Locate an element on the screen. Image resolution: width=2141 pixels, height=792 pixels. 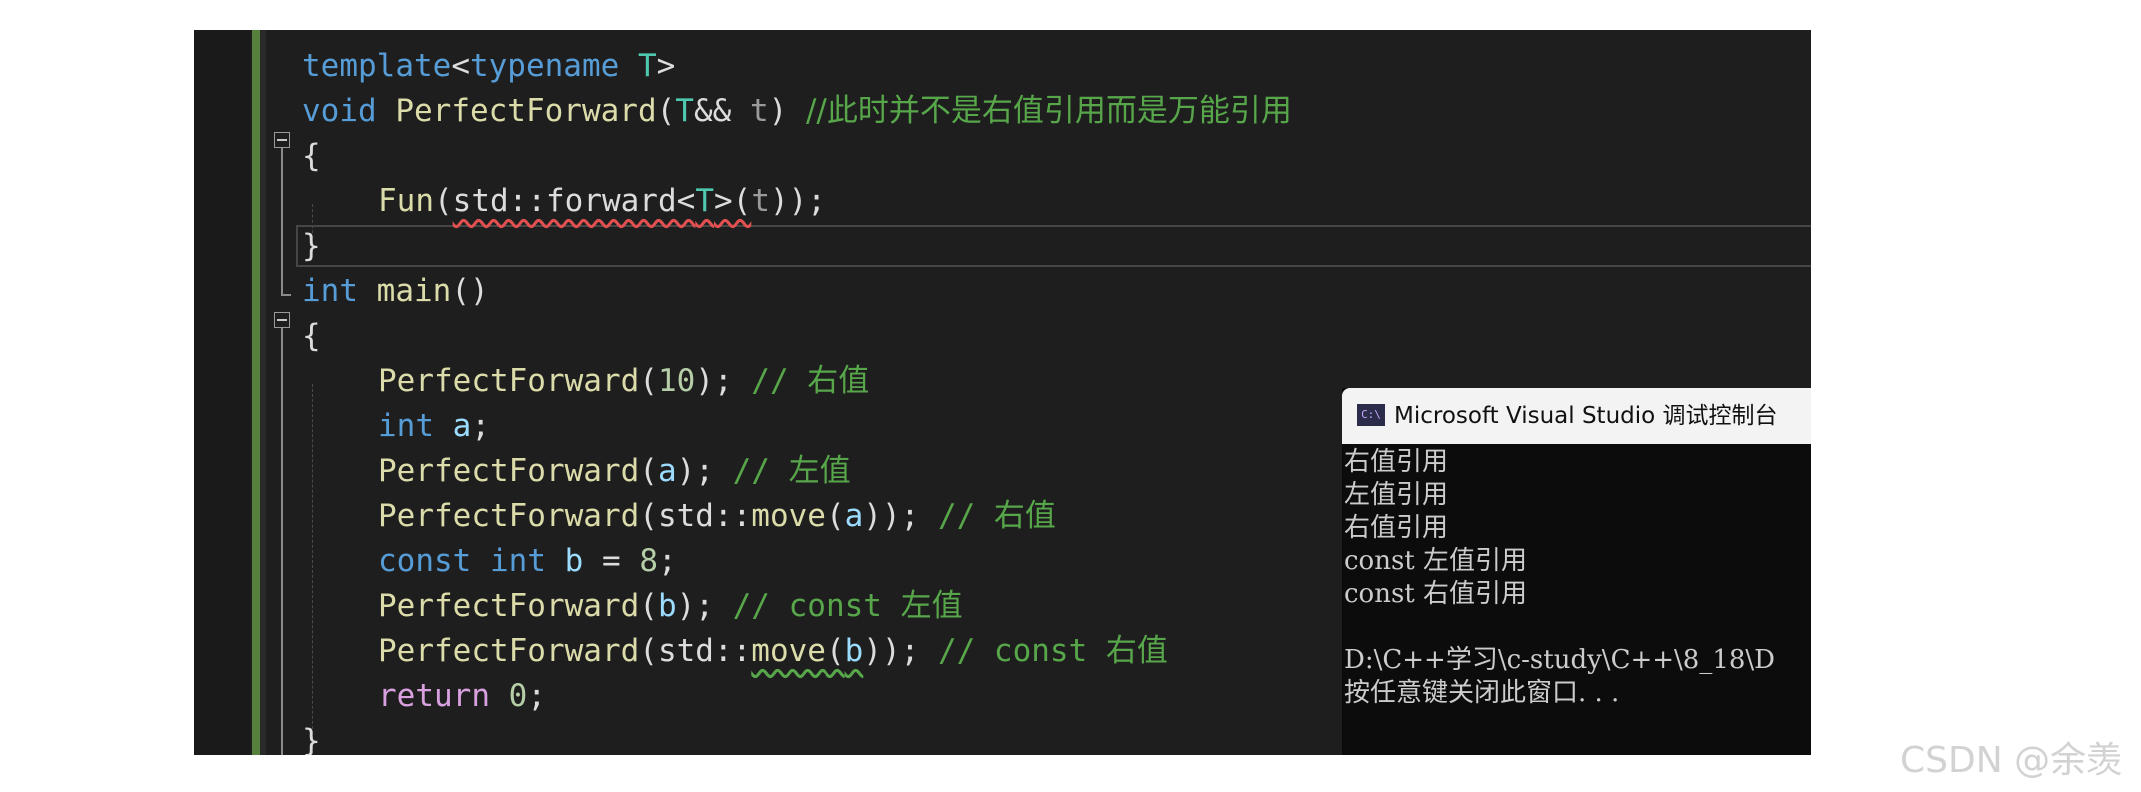
current-line-highlight is located at coordinates (1053, 246).